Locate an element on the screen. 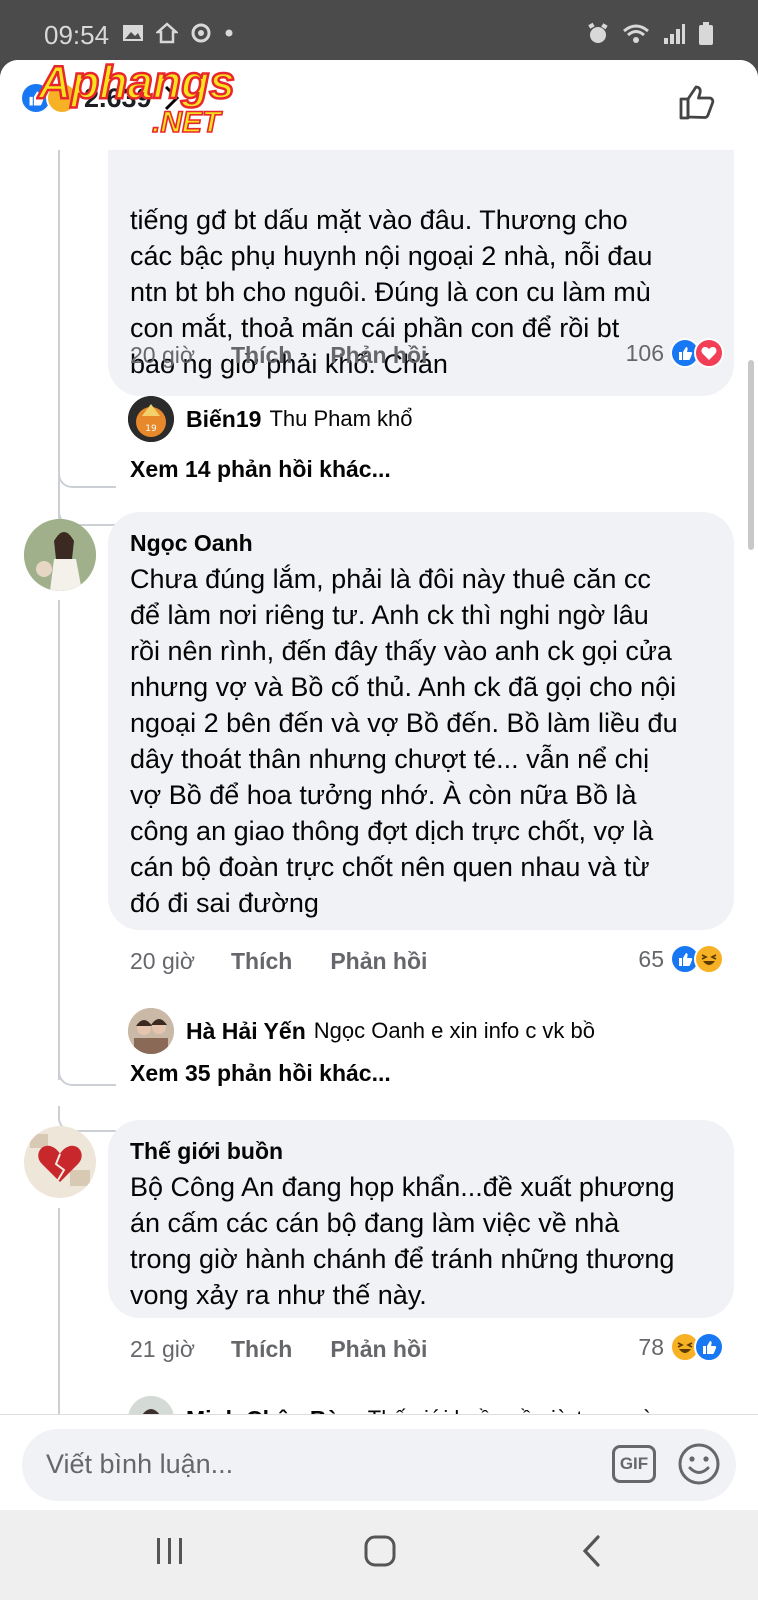 The image size is (758, 1600). sync-icon is located at coordinates (201, 33).